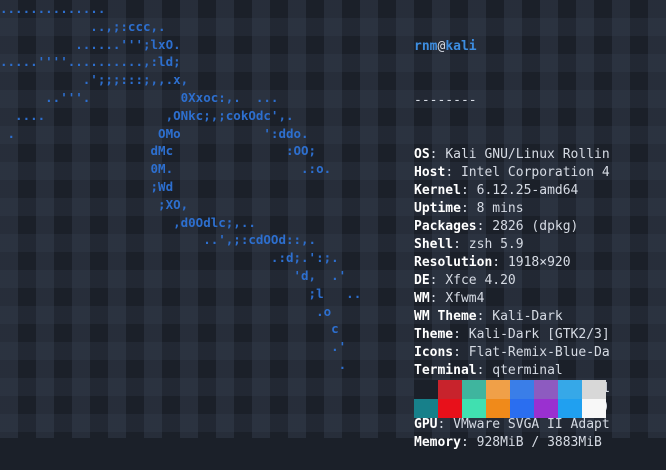 This screenshot has height=470, width=666. I want to click on info-row-terminal: Terminal: qterminal, so click(540, 371).